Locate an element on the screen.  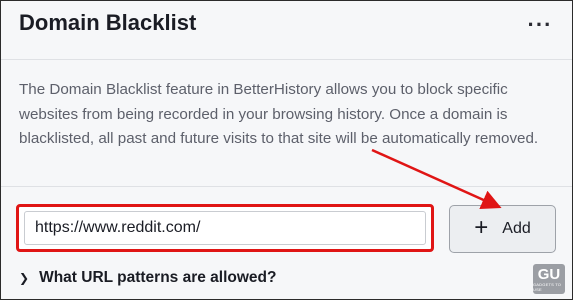
ellipsis-icon: ··· is located at coordinates (540, 24).